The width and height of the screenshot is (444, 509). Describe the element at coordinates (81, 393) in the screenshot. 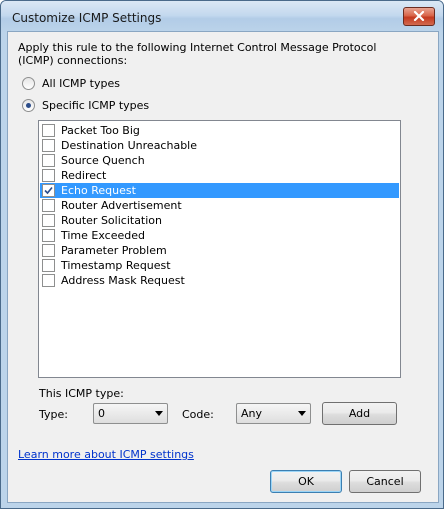

I see `this-icmp-type-heading: This ICMP type:` at that location.